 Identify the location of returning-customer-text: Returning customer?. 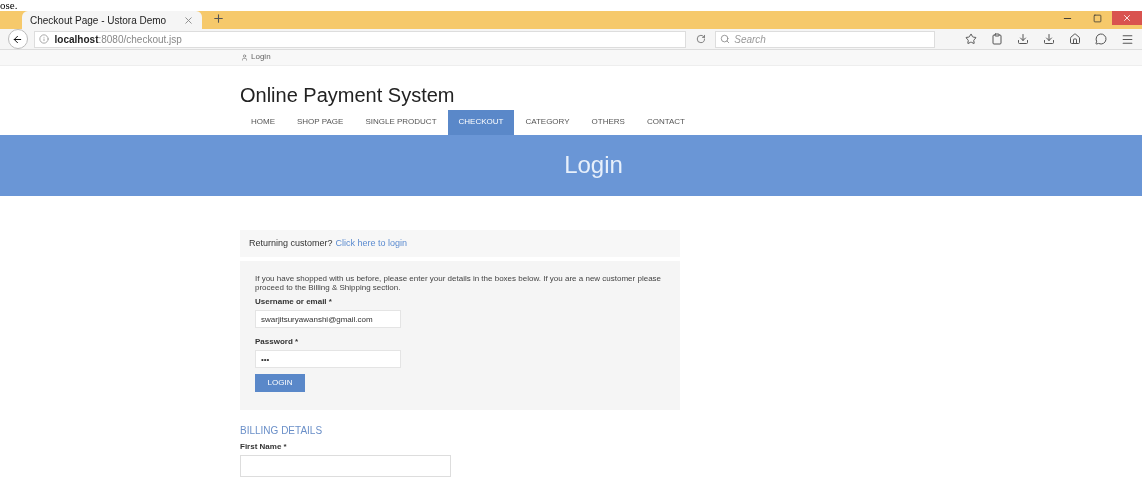
(291, 243).